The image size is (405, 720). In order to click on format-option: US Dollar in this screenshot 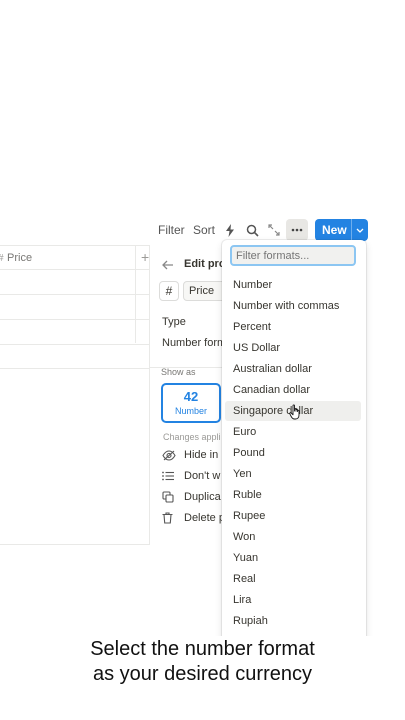, I will do `click(293, 348)`.